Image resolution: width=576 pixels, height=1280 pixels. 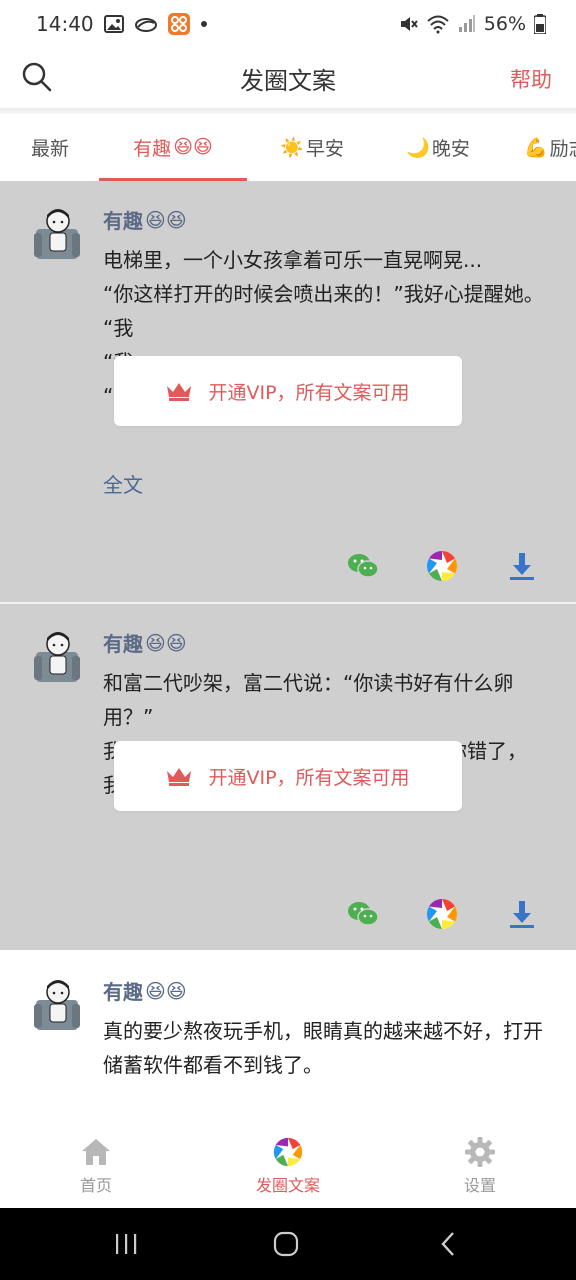 What do you see at coordinates (531, 79) in the screenshot?
I see `help-button: 帮助` at bounding box center [531, 79].